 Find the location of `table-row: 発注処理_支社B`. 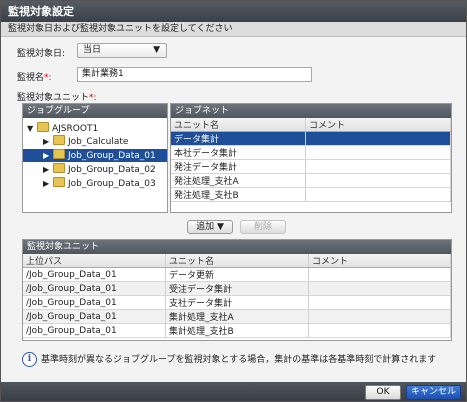

table-row: 発注処理_支社B is located at coordinates (311, 194).